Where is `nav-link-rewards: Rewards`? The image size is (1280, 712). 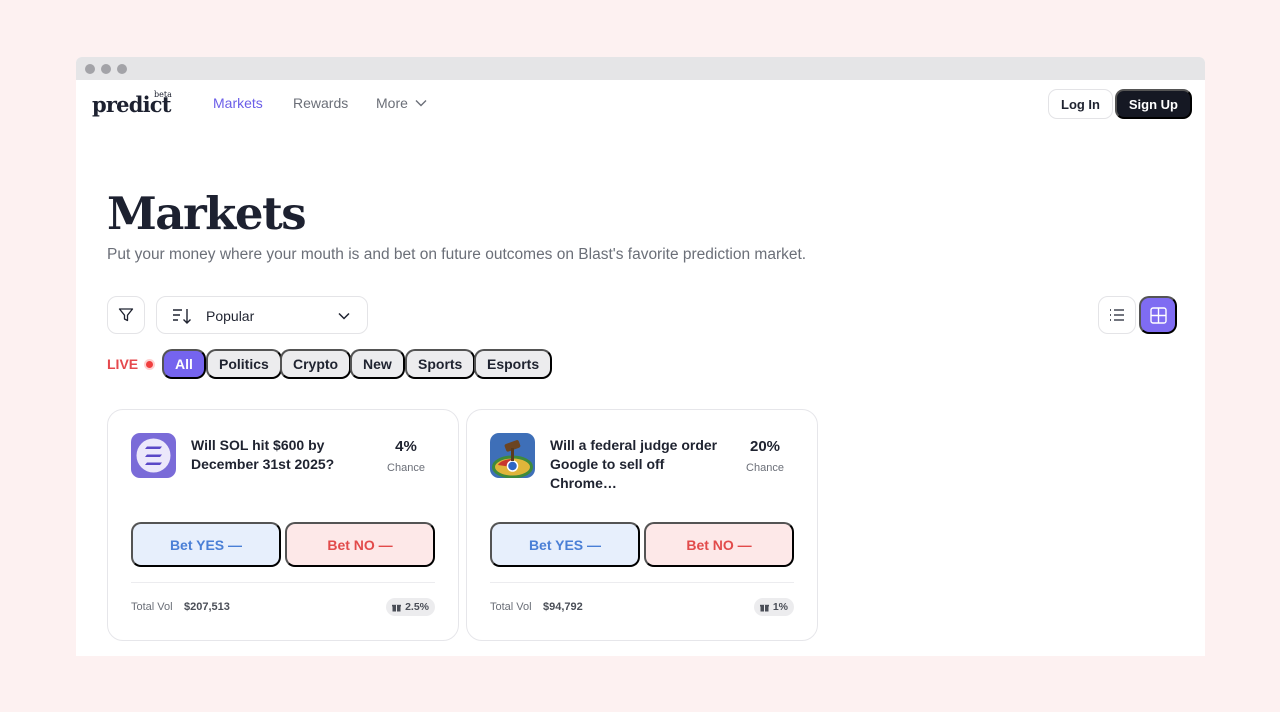 nav-link-rewards: Rewards is located at coordinates (320, 103).